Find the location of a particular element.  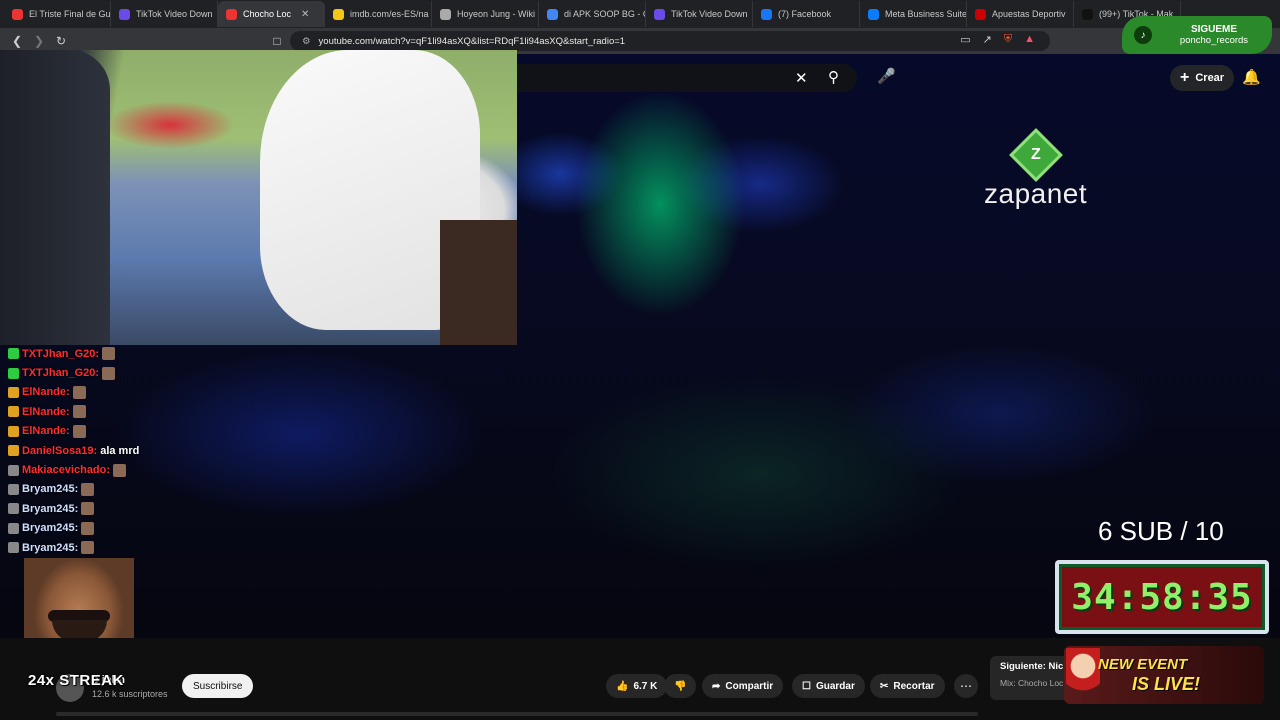

plus-icon: + is located at coordinates (1185, 77).